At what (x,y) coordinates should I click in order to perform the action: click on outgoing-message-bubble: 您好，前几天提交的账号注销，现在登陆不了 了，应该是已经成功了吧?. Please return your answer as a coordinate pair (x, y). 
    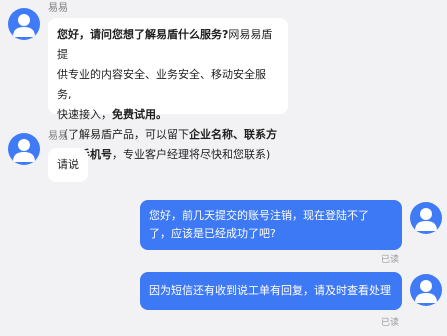
    Looking at the image, I should click on (271, 225).